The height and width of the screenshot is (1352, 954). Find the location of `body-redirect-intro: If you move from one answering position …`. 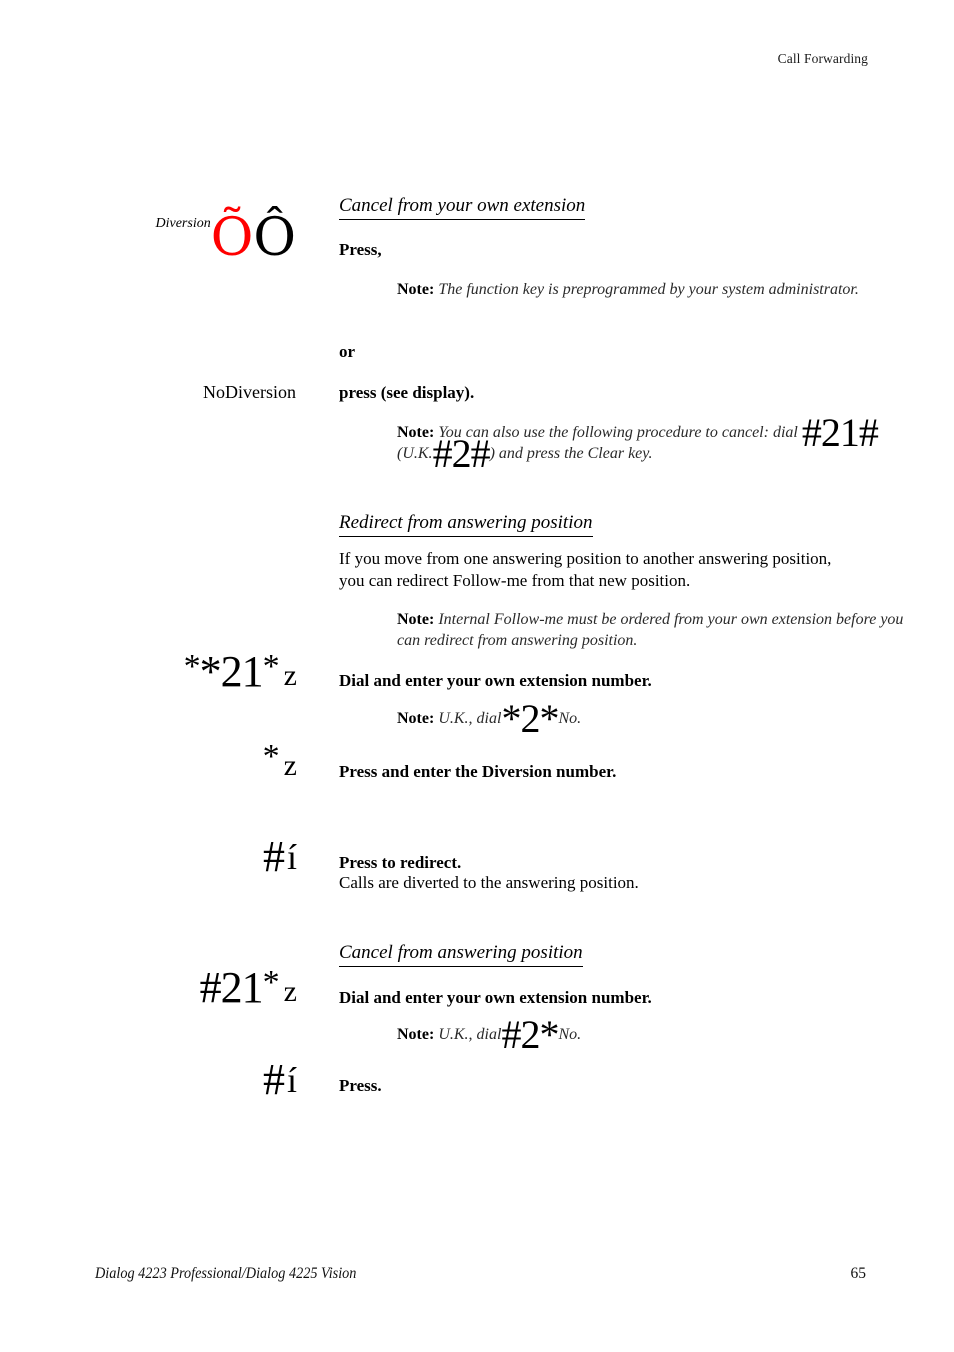

body-redirect-intro: If you move from one answering position … is located at coordinates (585, 569).